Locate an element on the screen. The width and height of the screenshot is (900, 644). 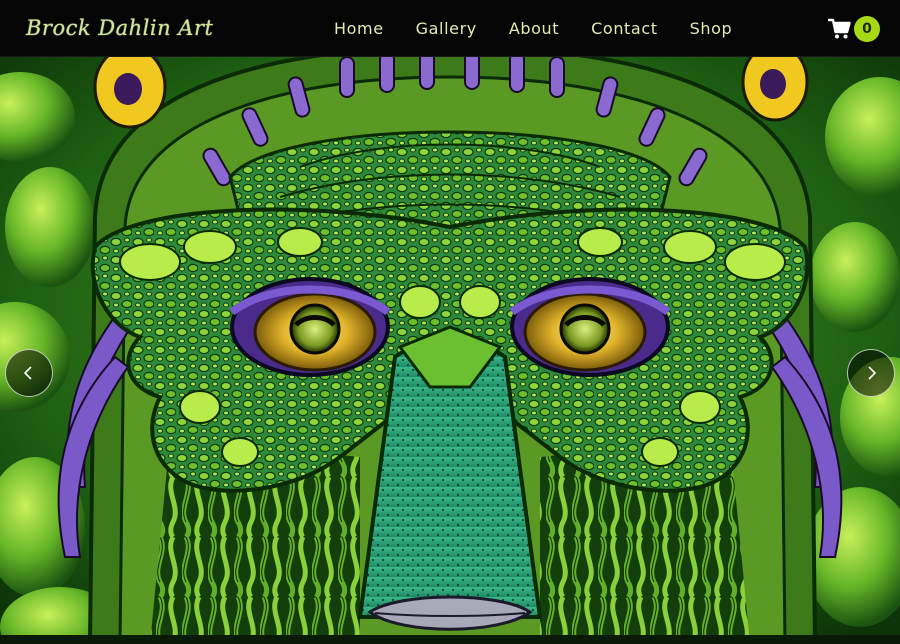
chevron-left-icon is located at coordinates (29, 373).